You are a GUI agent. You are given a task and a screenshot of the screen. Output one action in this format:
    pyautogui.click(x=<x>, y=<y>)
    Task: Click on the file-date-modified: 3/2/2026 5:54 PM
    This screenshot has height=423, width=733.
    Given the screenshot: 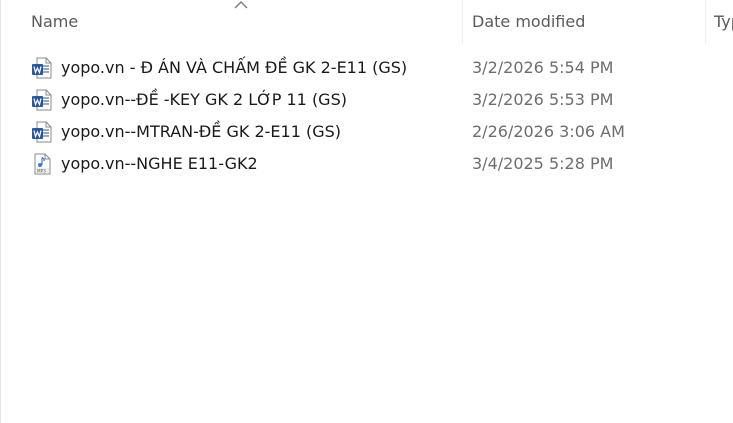 What is the action you would take?
    pyautogui.click(x=543, y=67)
    